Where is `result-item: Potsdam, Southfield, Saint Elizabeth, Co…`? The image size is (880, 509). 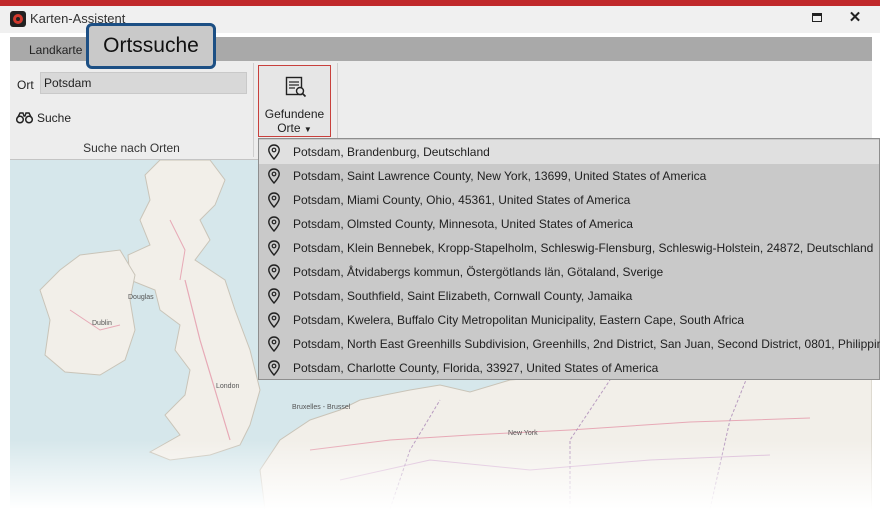
result-item: Potsdam, Southfield, Saint Elizabeth, Co… is located at coordinates (569, 296).